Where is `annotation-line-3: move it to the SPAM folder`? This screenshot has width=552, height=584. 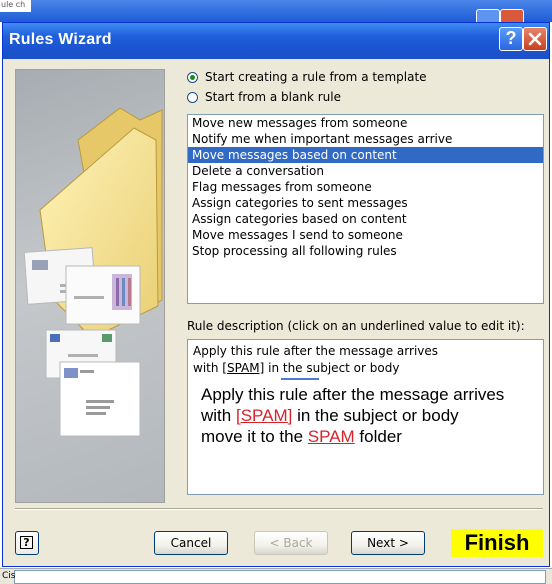
annotation-line-3: move it to the SPAM folder is located at coordinates (369, 436).